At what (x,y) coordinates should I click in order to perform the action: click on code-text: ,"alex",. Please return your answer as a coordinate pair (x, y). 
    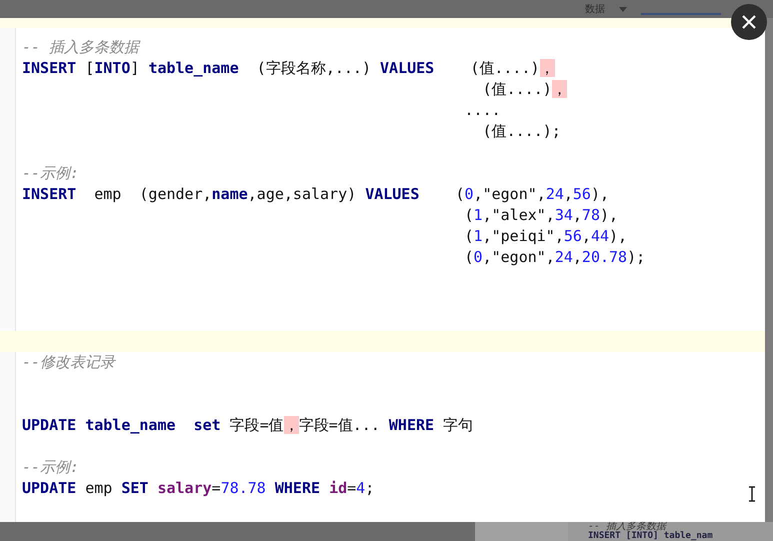
    Looking at the image, I should click on (518, 215).